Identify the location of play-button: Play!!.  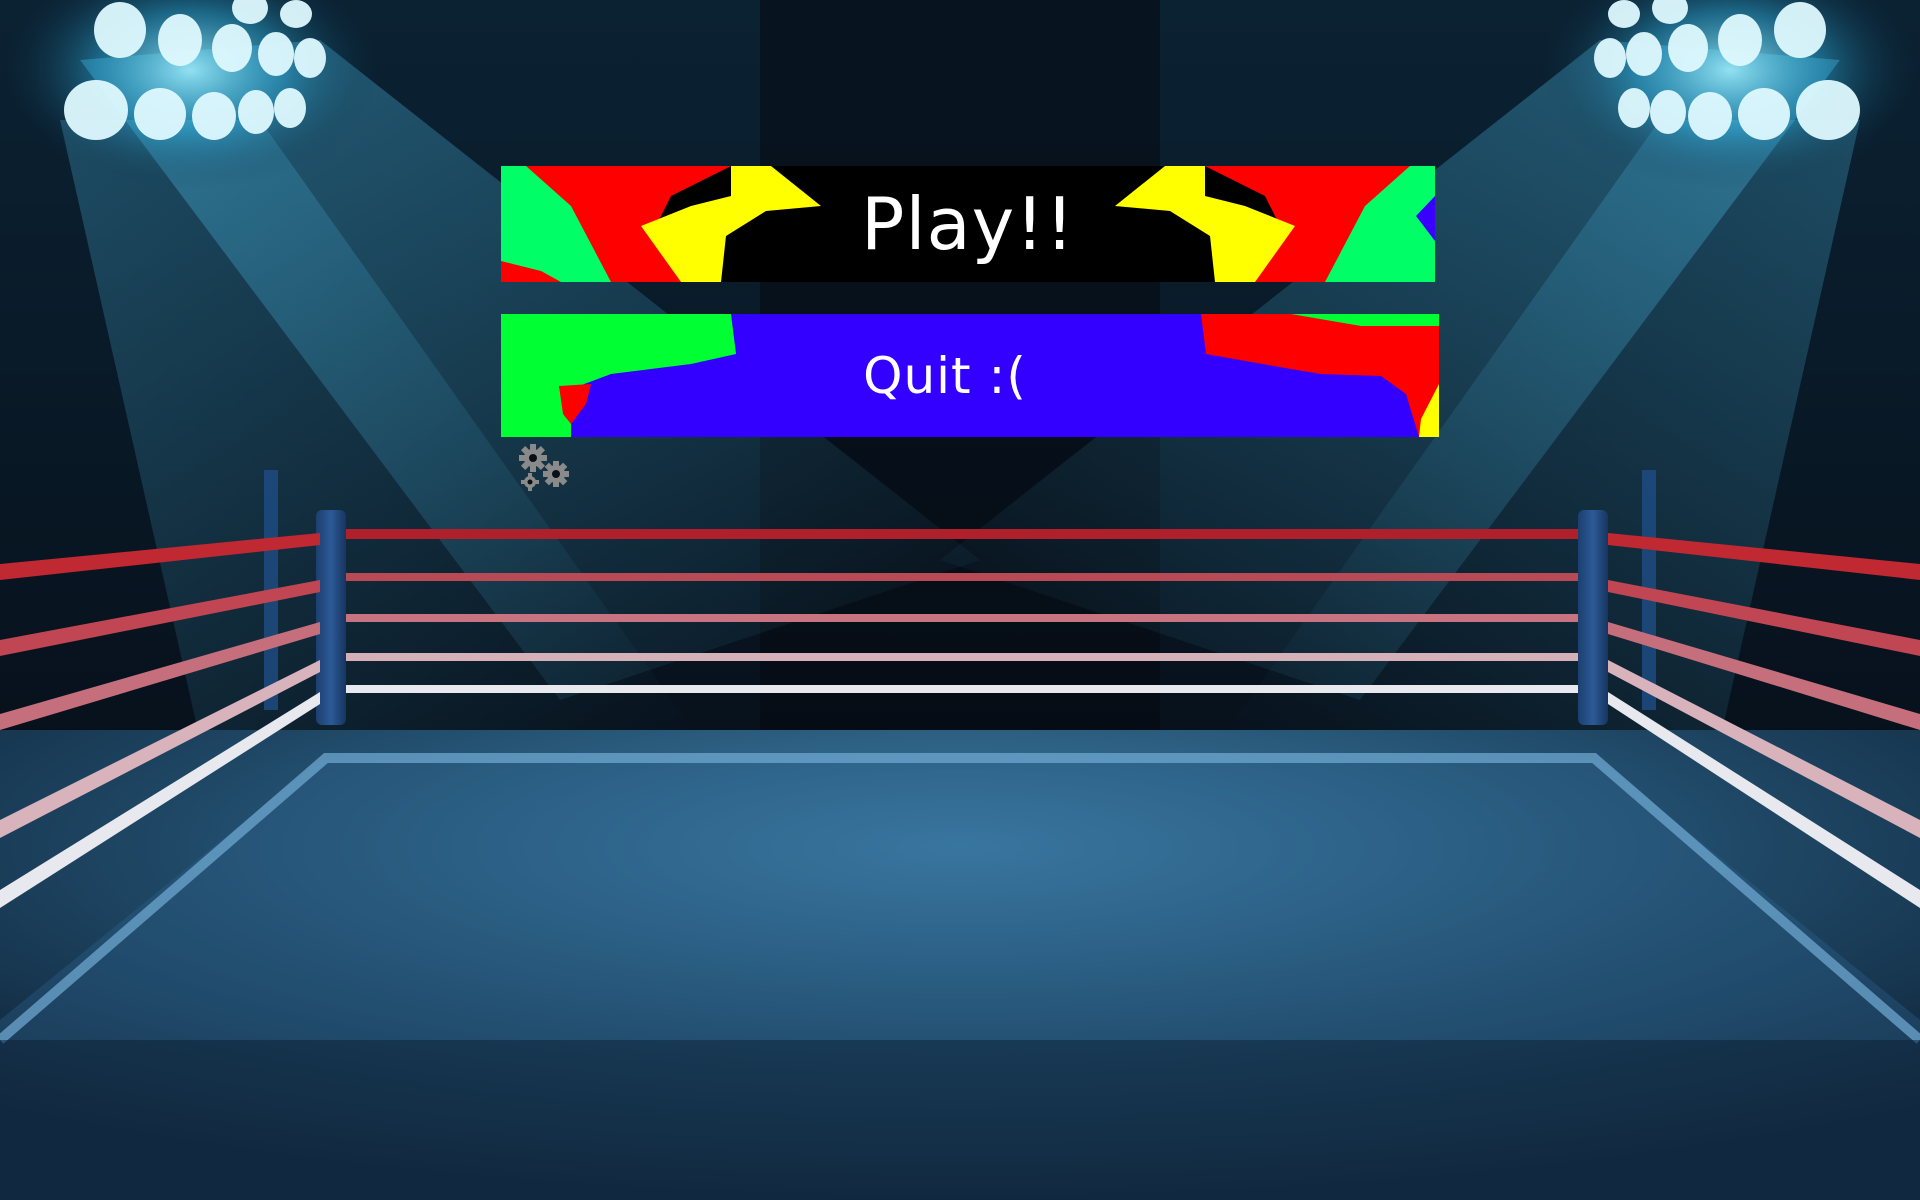
(968, 224).